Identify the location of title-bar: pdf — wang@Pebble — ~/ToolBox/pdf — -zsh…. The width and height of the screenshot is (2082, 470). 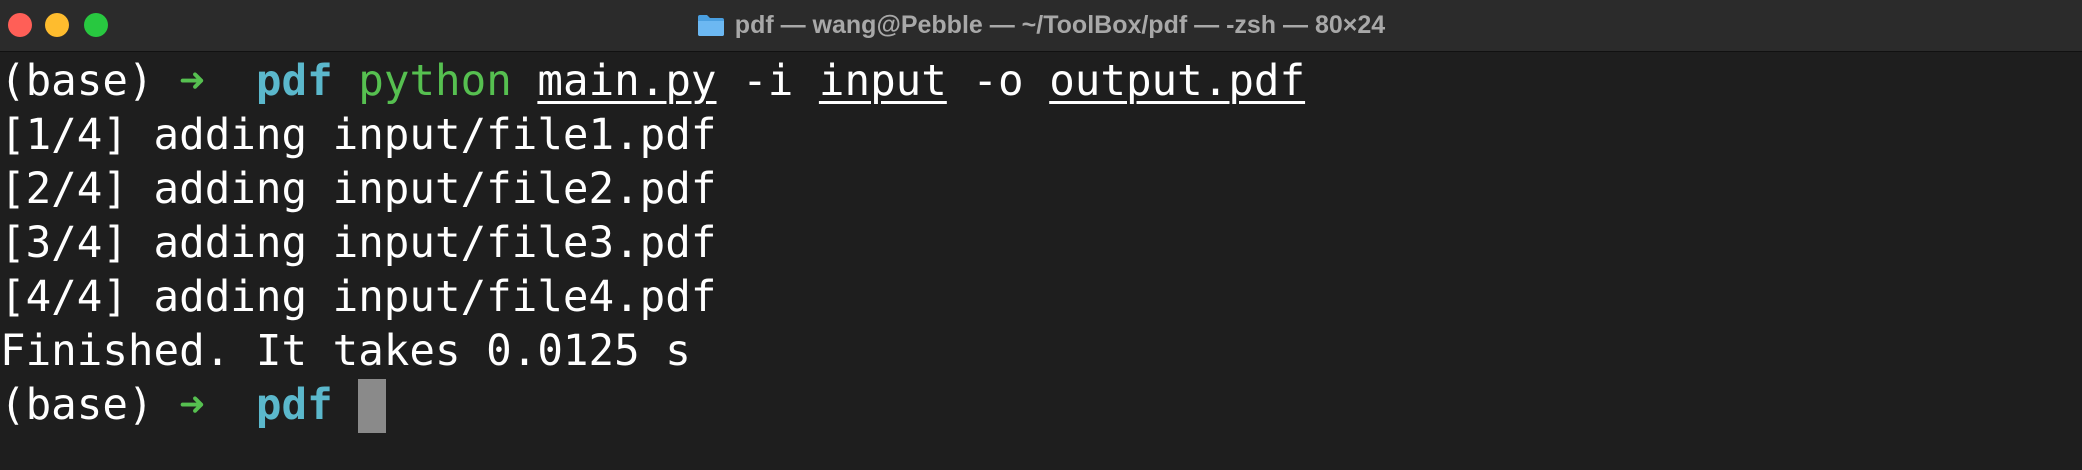
(1041, 26).